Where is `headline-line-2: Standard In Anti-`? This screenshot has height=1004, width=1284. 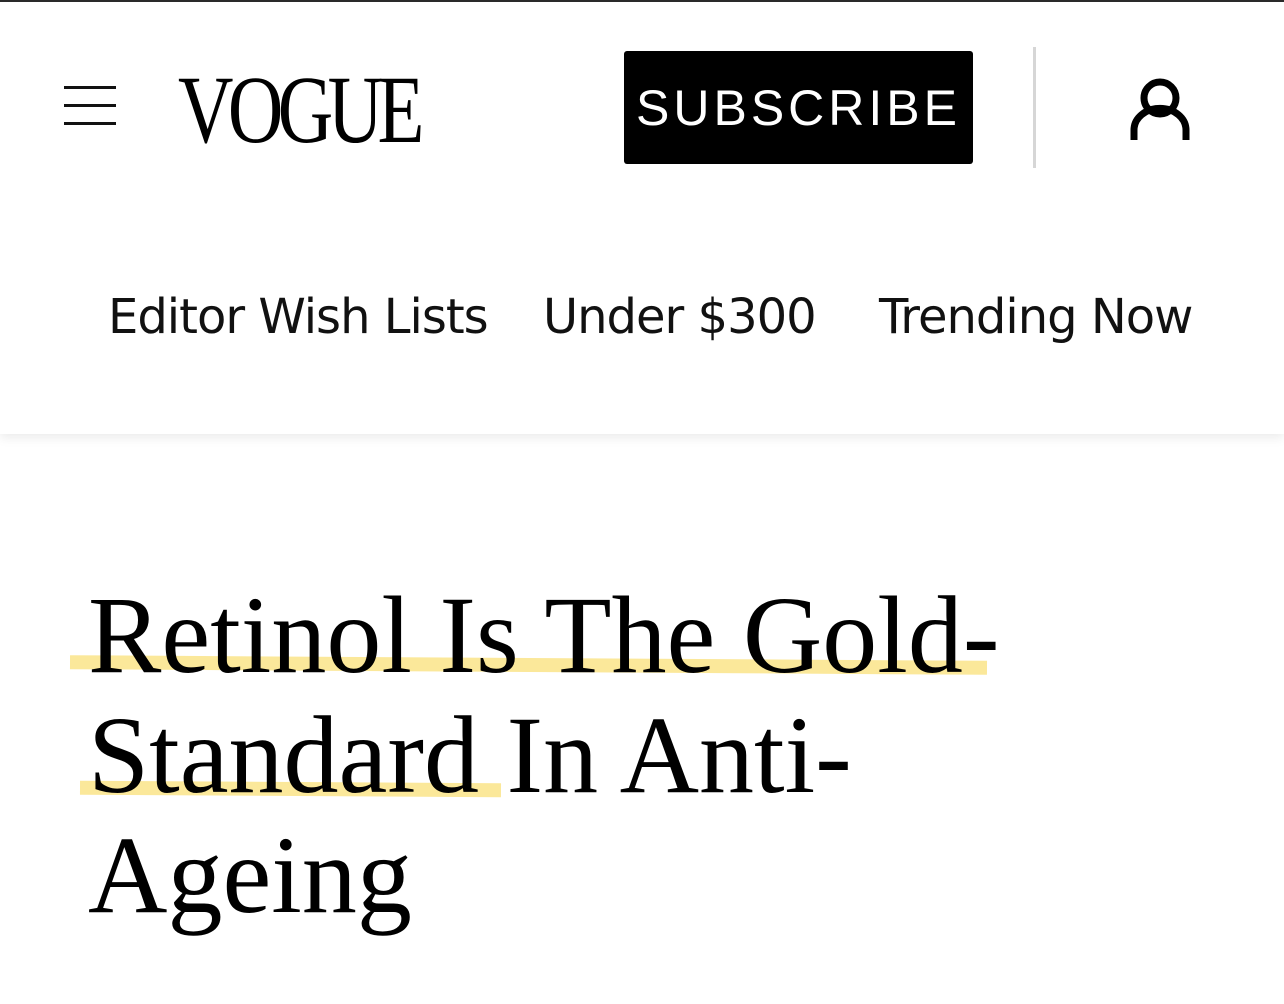 headline-line-2: Standard In Anti- is located at coordinates (470, 755).